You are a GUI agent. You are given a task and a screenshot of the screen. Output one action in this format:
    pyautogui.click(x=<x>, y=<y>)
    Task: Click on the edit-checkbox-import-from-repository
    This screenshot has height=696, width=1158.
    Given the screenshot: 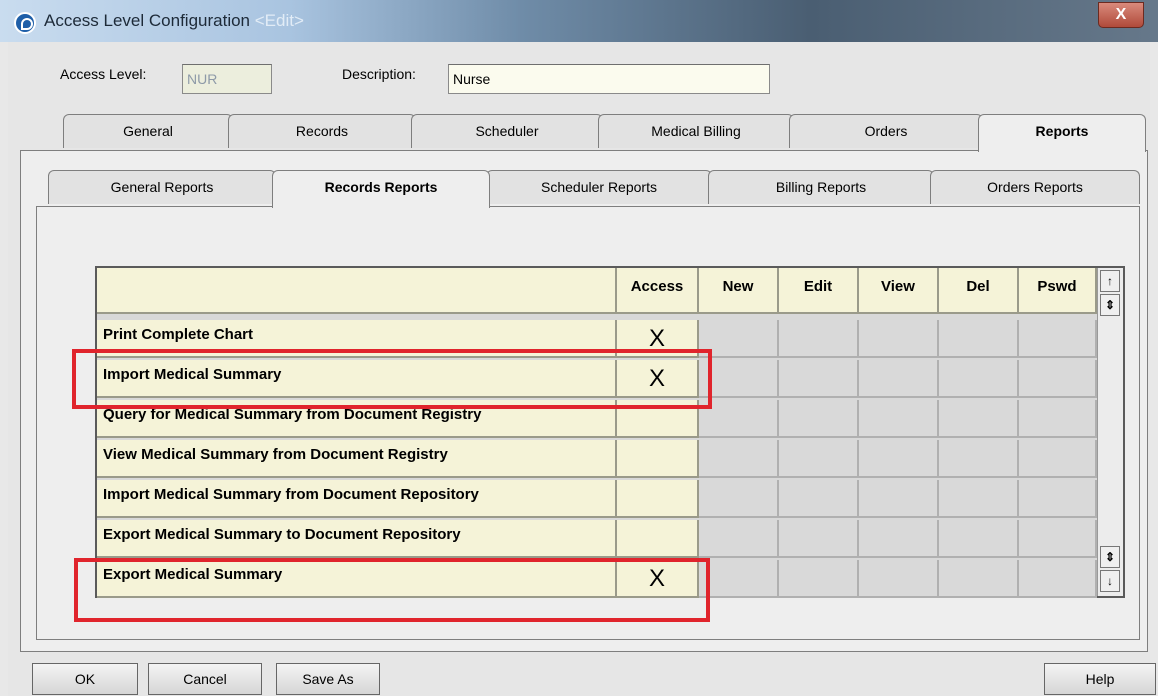 What is the action you would take?
    pyautogui.click(x=819, y=499)
    